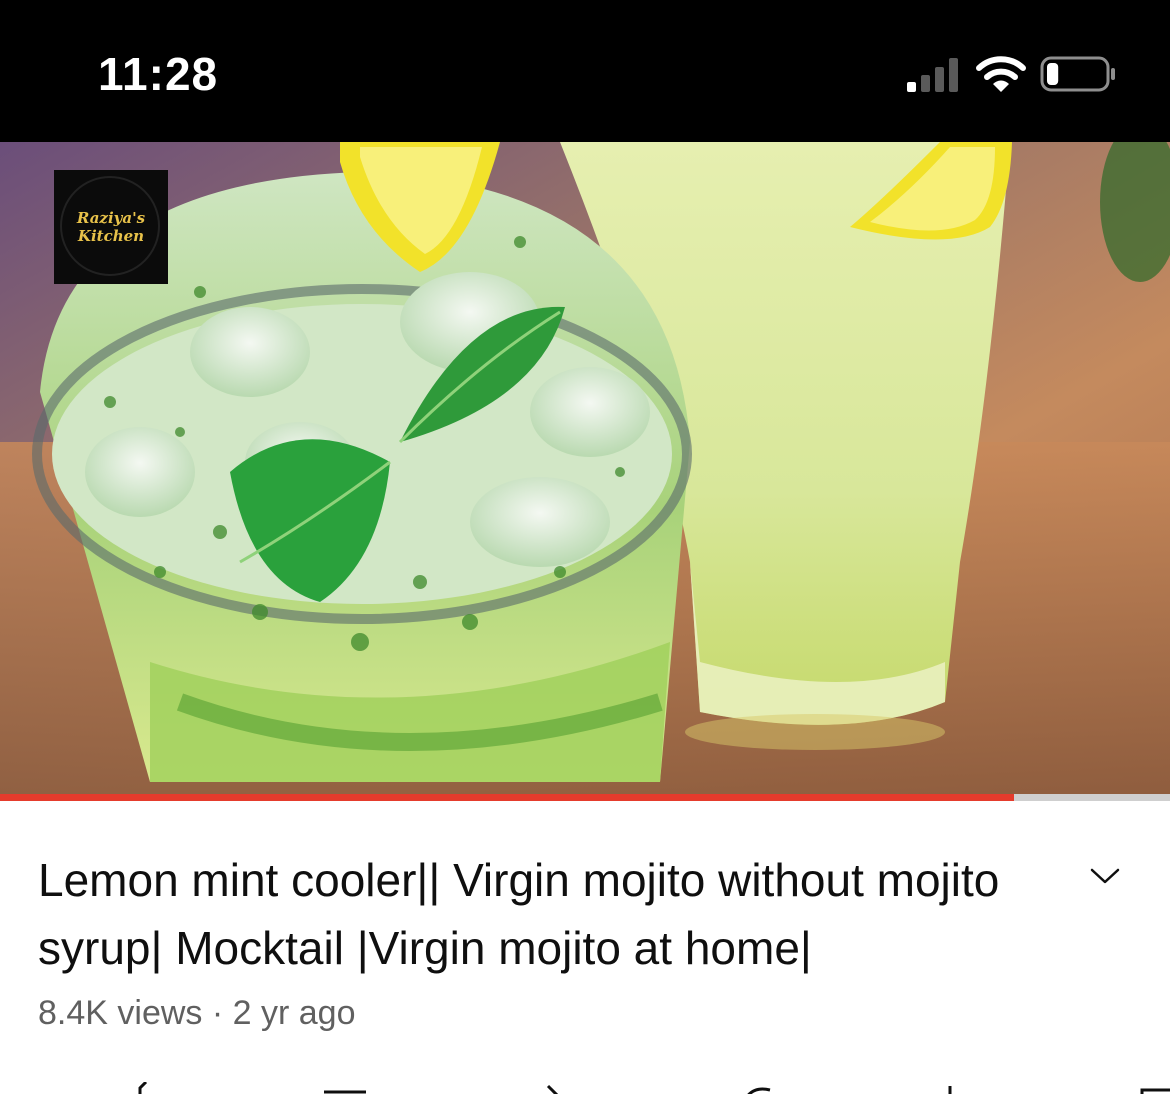 The image size is (1170, 1094). I want to click on share-icon, so click(555, 1088).